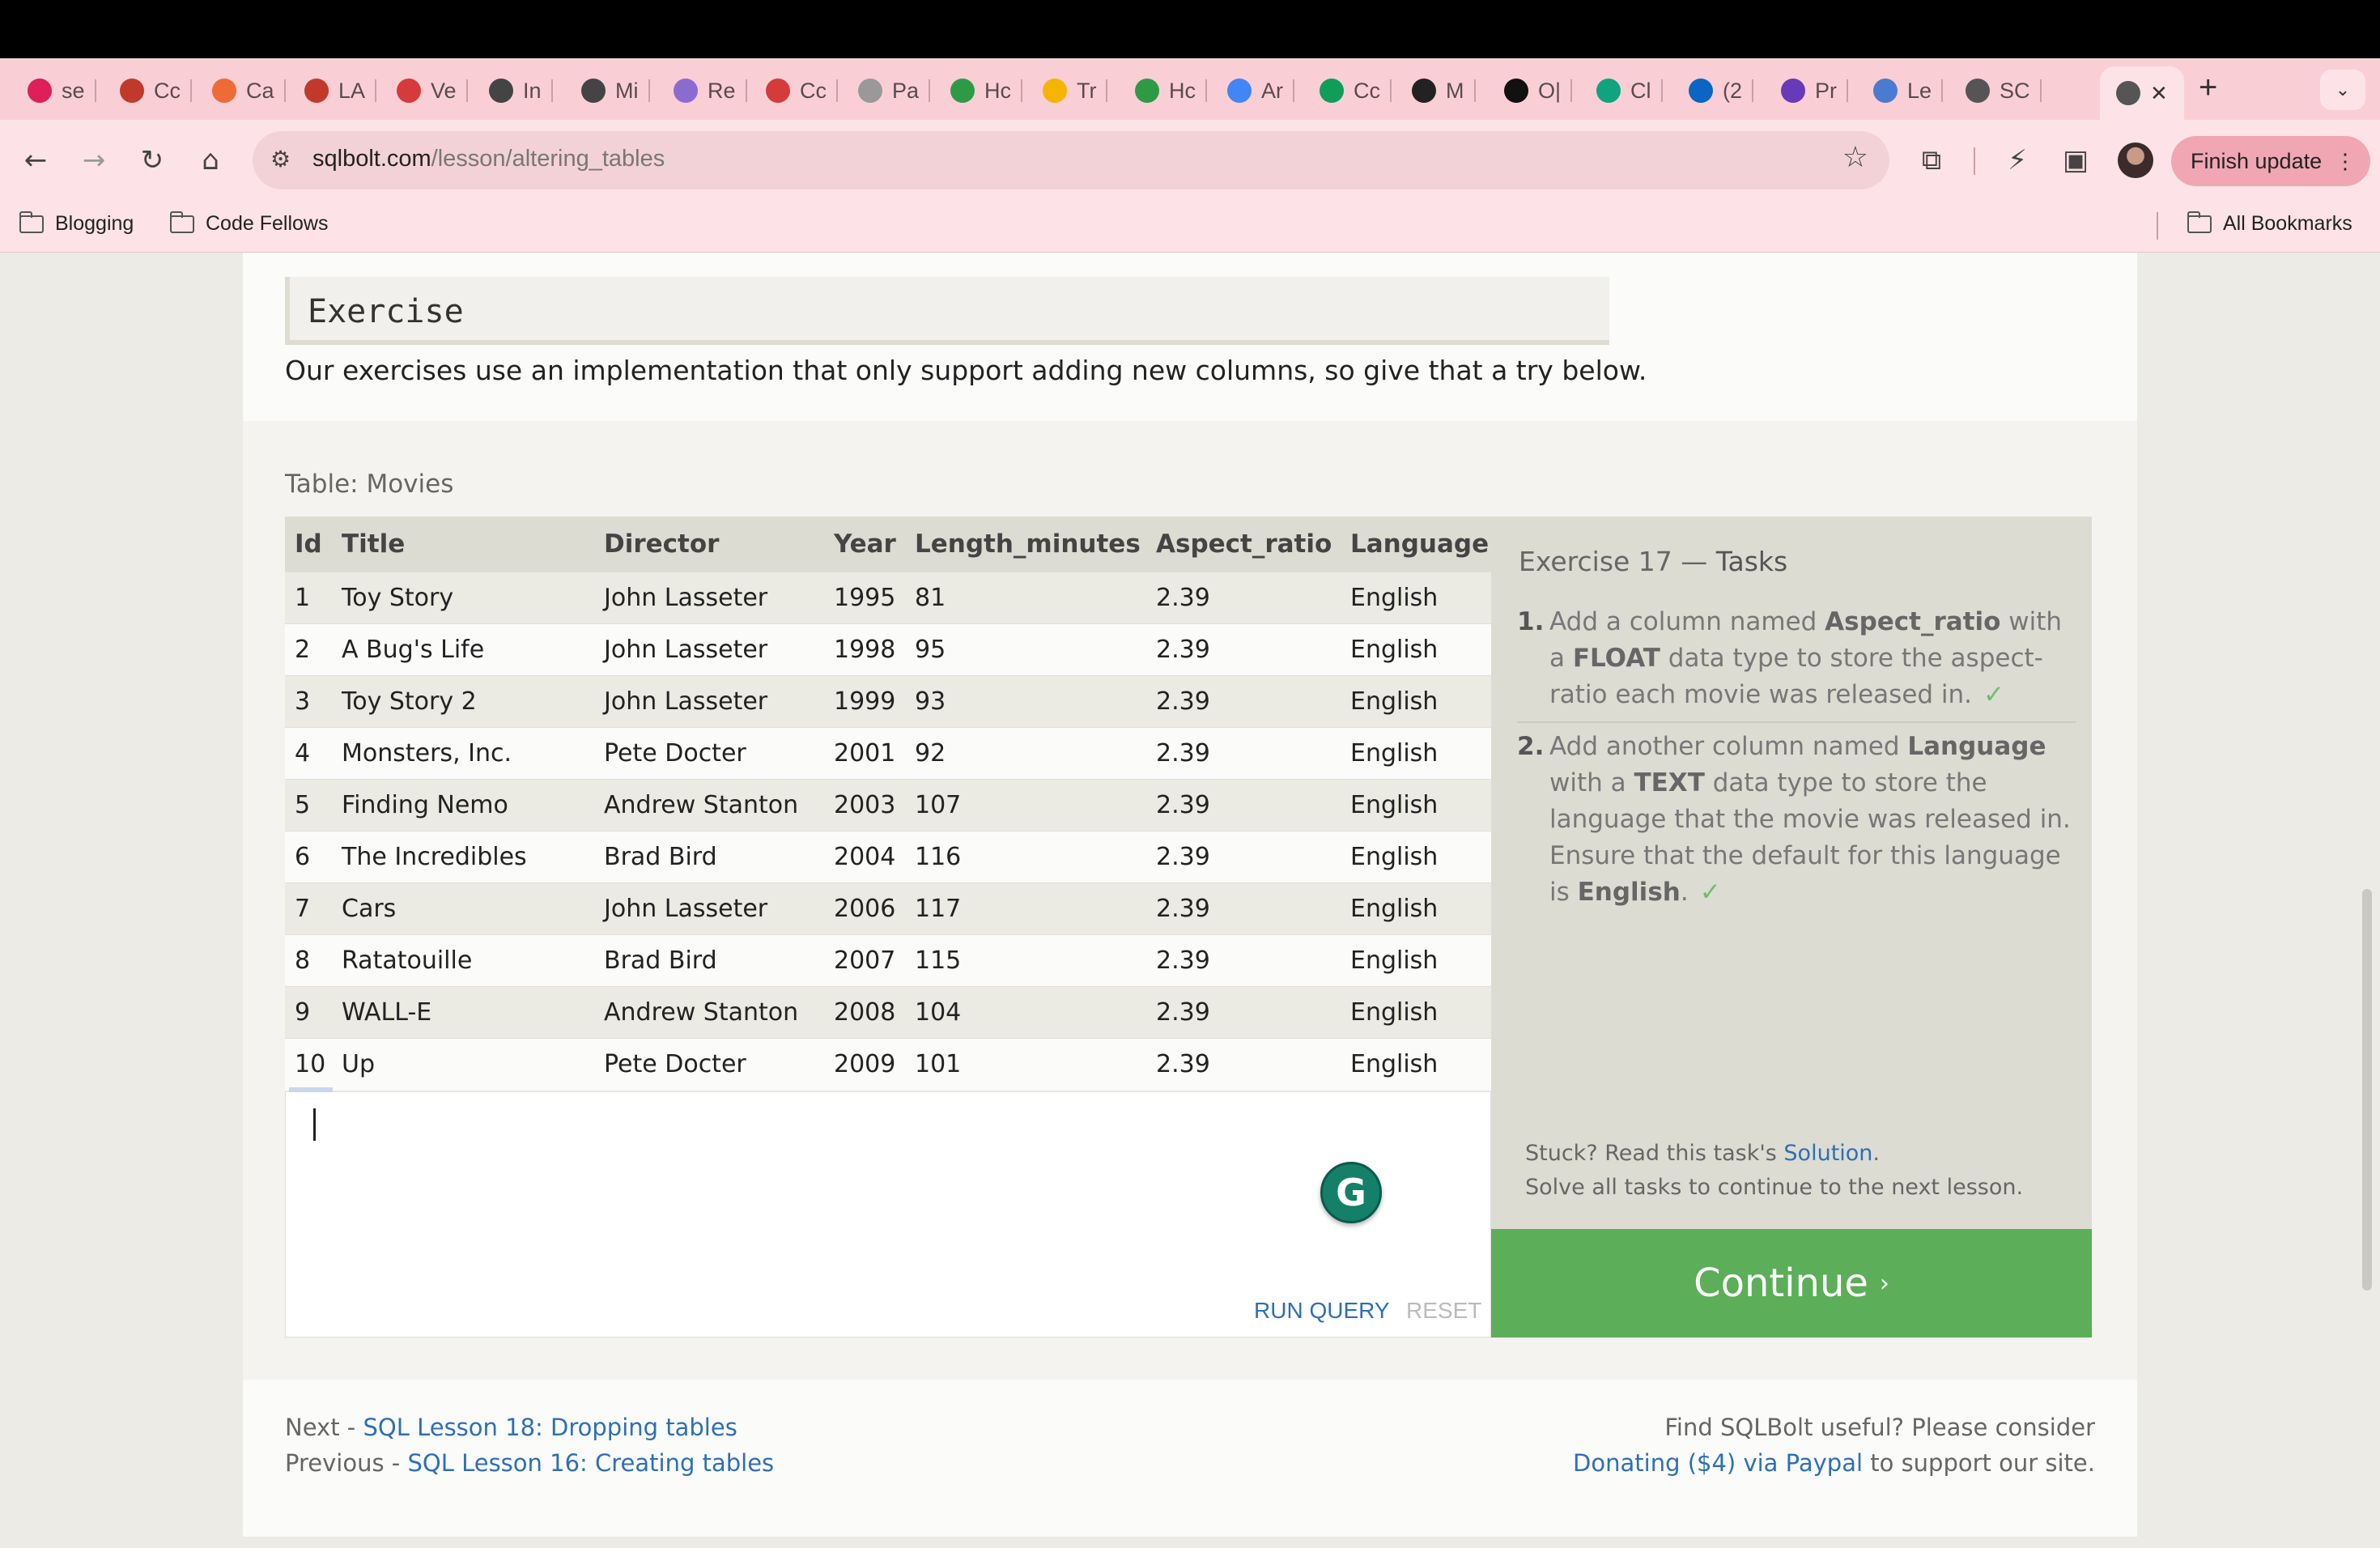 The height and width of the screenshot is (1548, 2380). What do you see at coordinates (1931, 160) in the screenshot?
I see `extensions-icon: ⧉` at bounding box center [1931, 160].